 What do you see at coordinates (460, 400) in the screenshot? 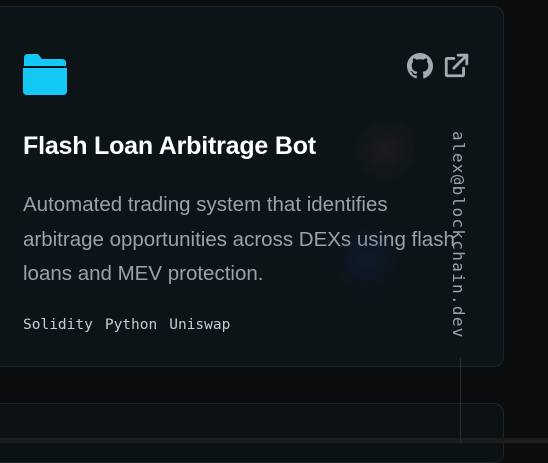
I see `email-divider-line` at bounding box center [460, 400].